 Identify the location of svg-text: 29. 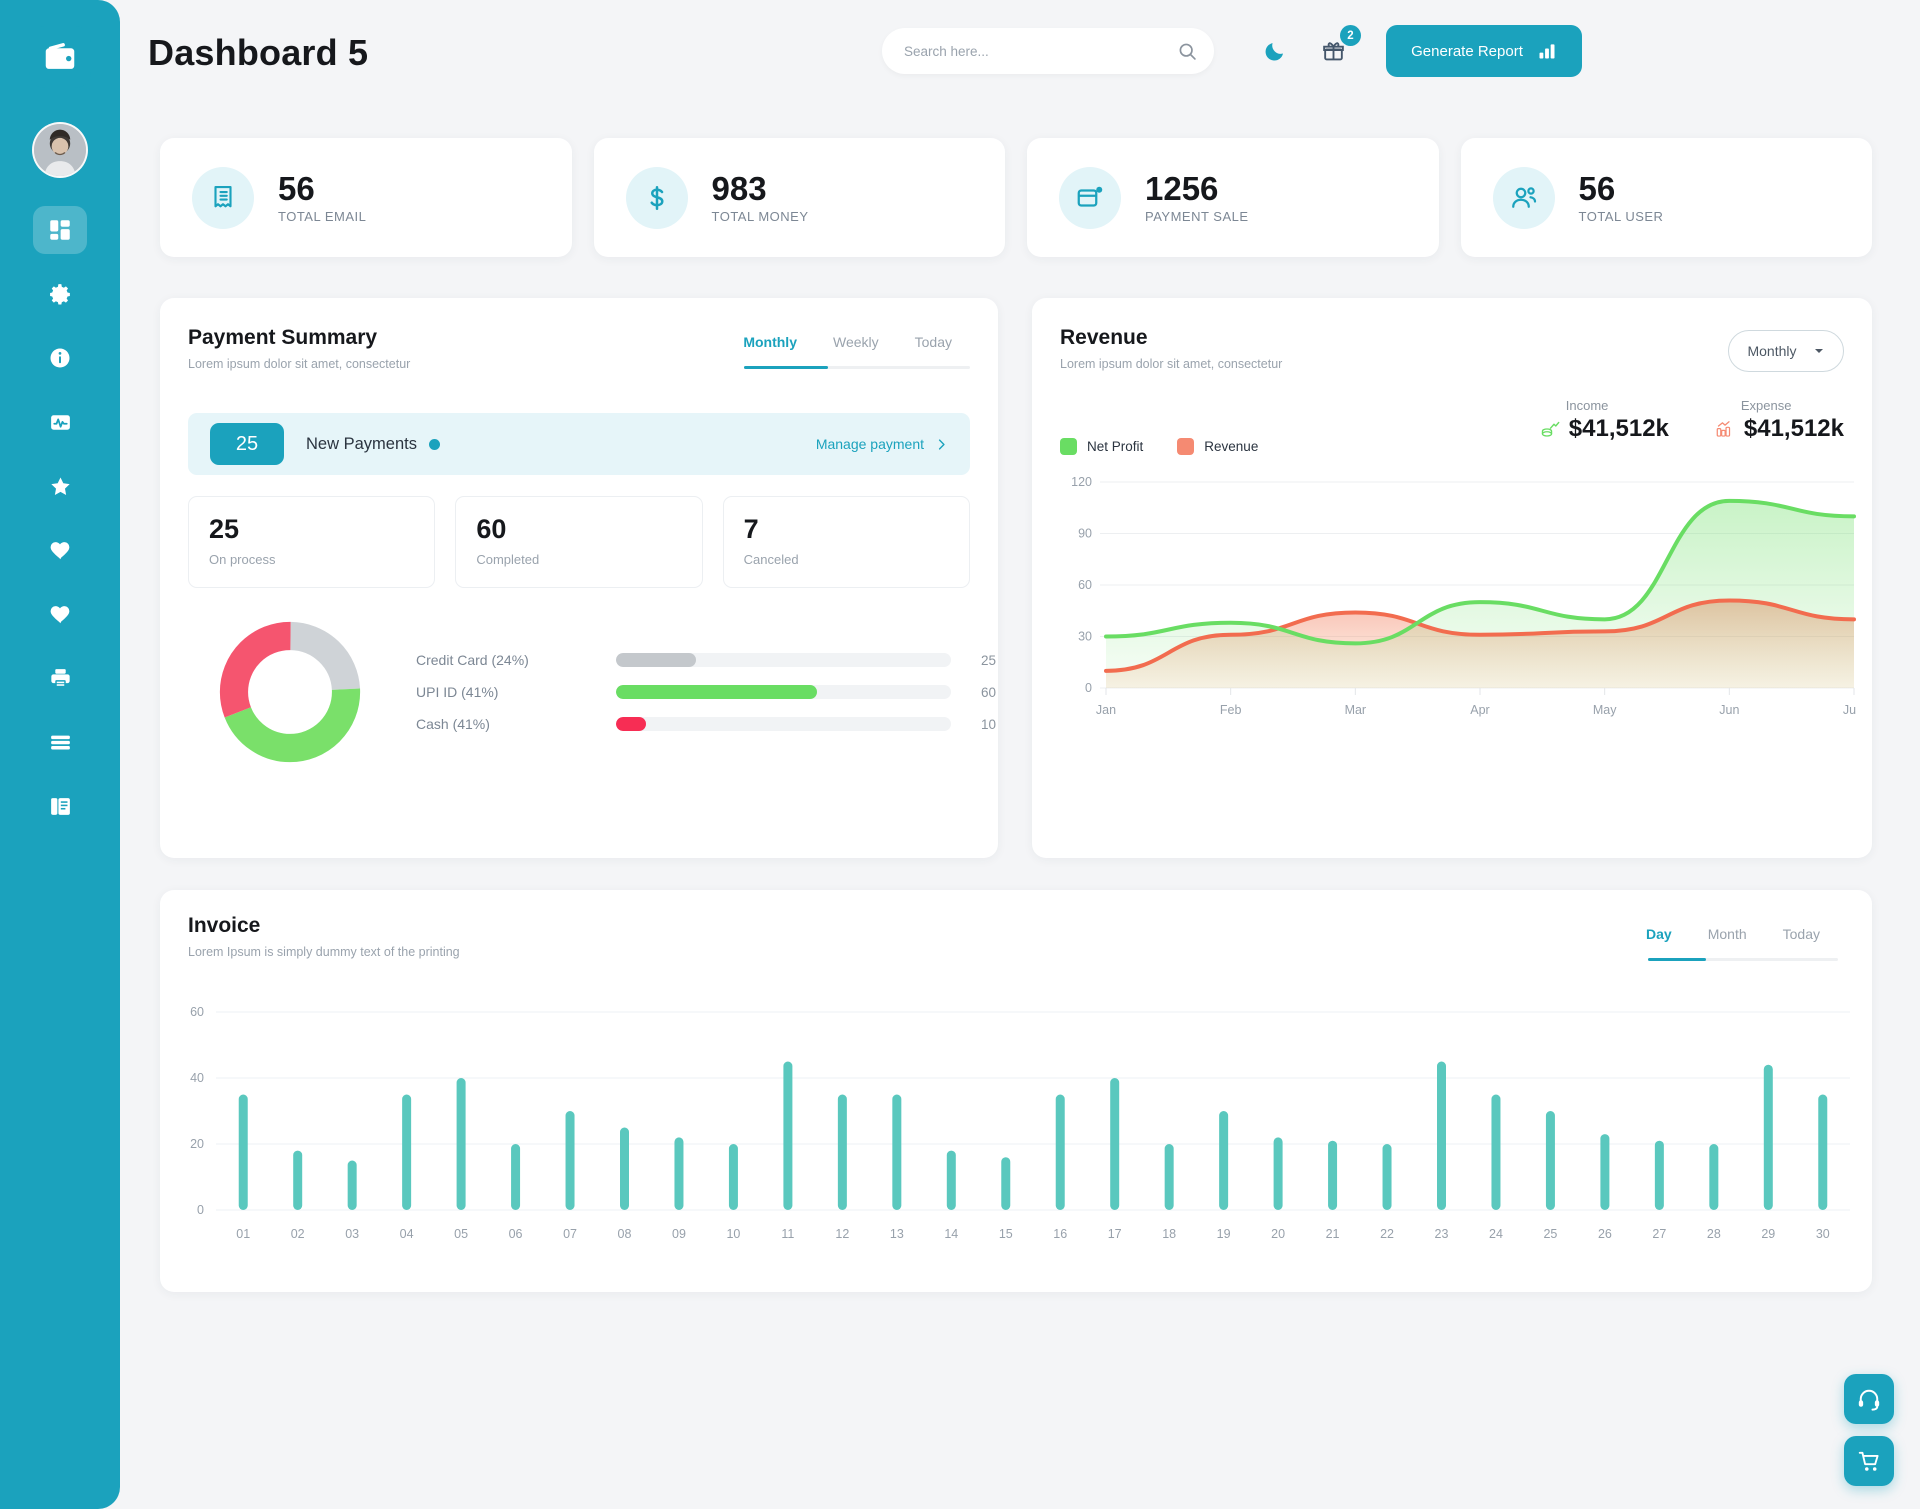
(1768, 1234).